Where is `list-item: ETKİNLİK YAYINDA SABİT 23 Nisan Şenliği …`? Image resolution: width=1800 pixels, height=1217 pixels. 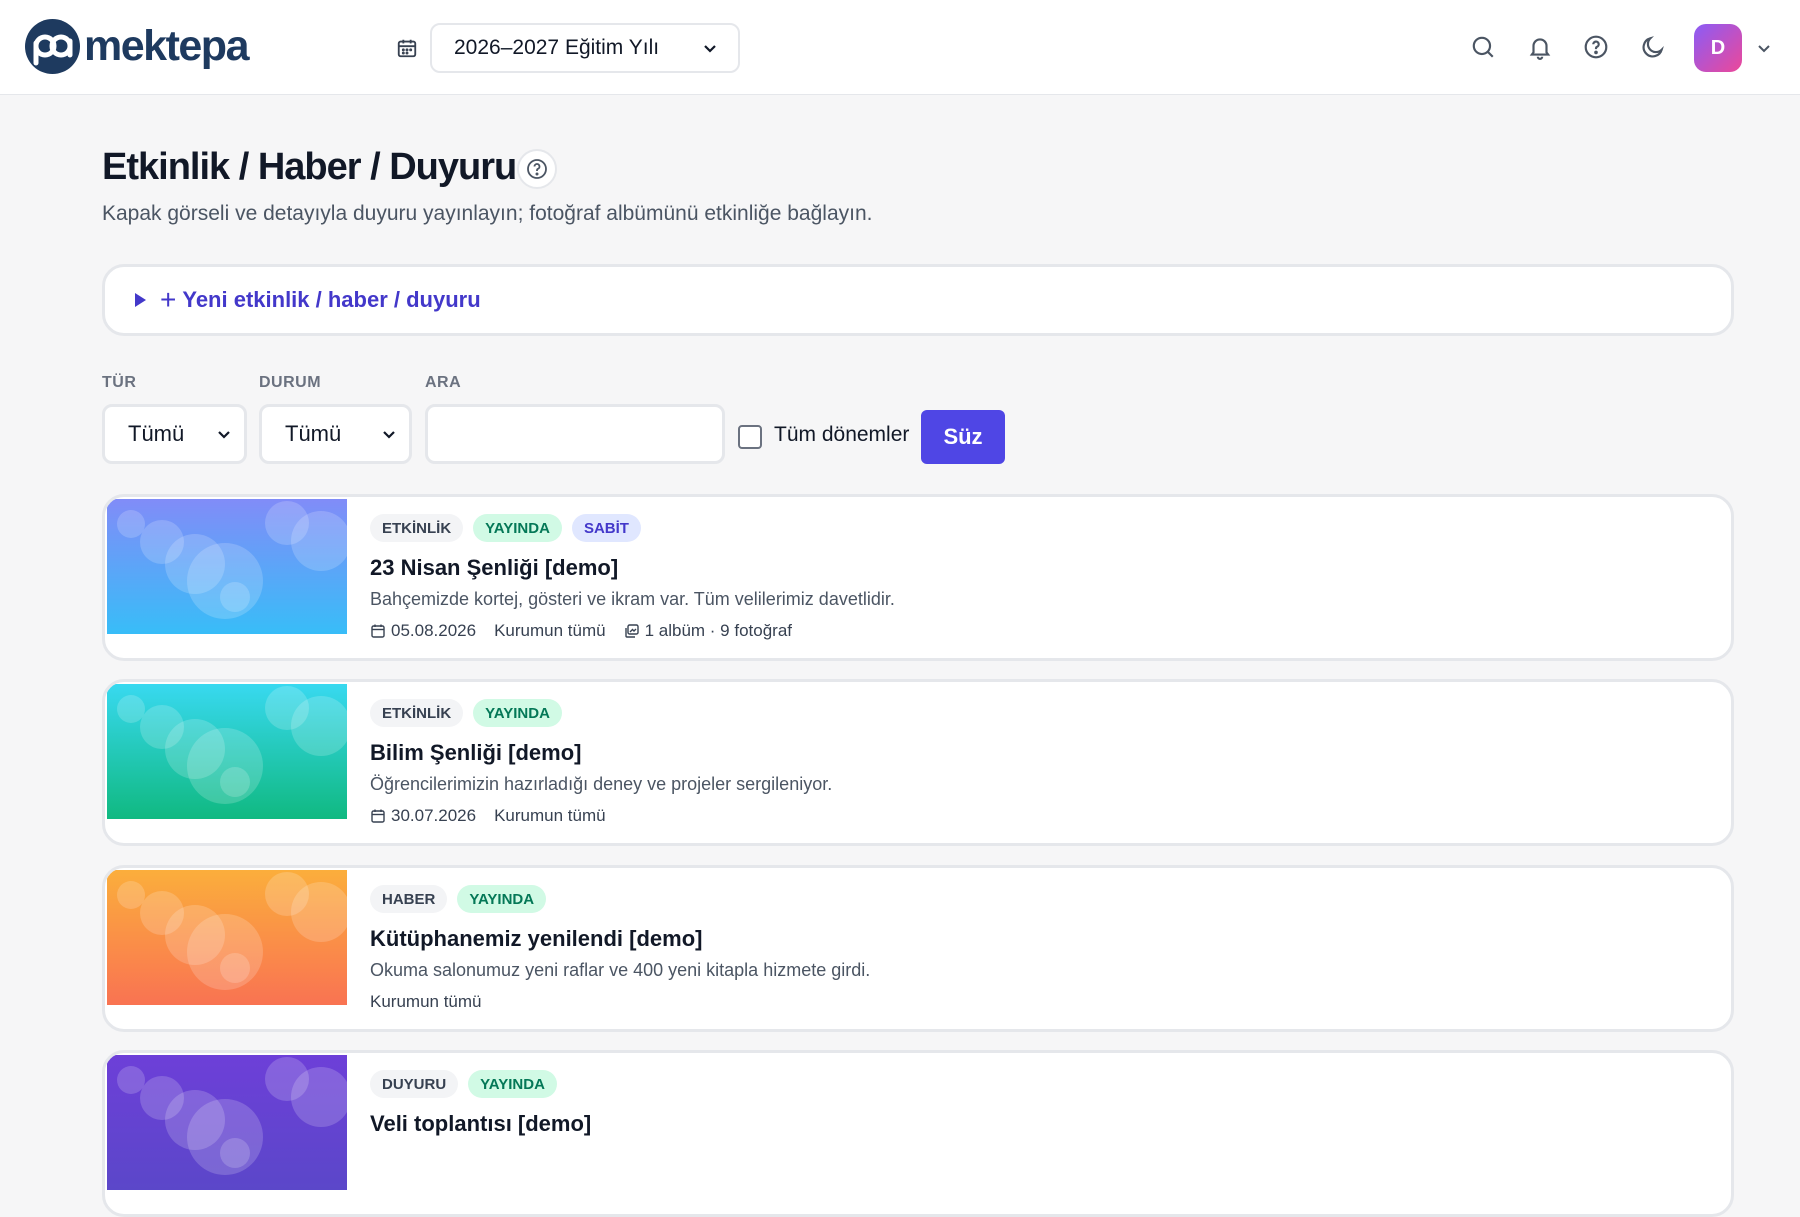 list-item: ETKİNLİK YAYINDA SABİT 23 Nisan Şenliği … is located at coordinates (918, 577).